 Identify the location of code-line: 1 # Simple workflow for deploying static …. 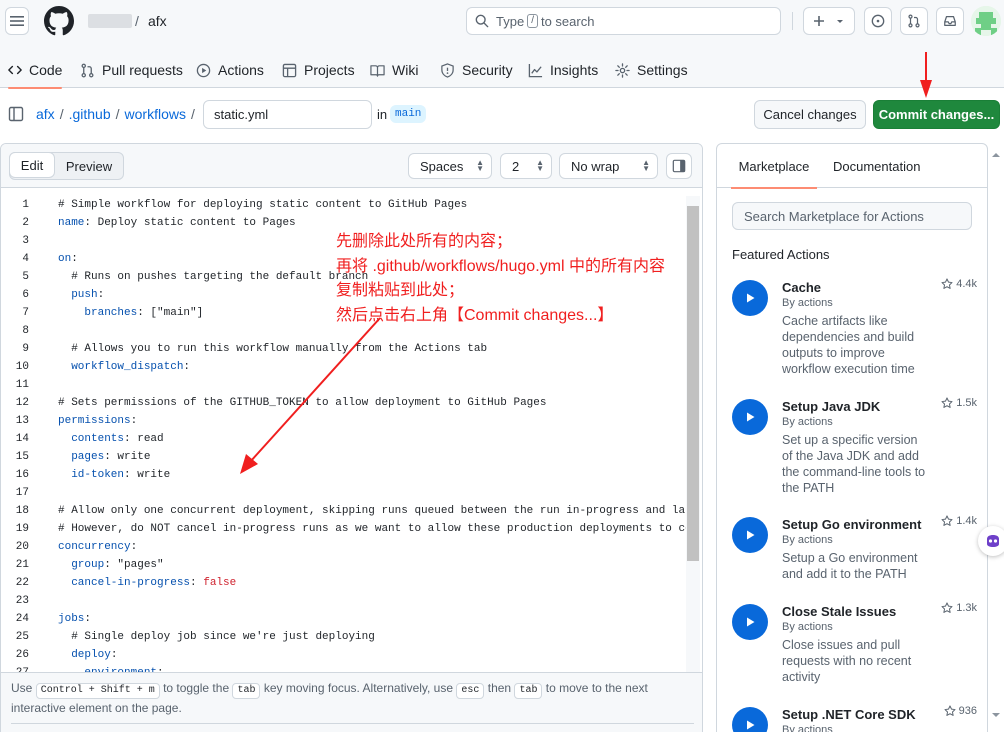
(343, 205).